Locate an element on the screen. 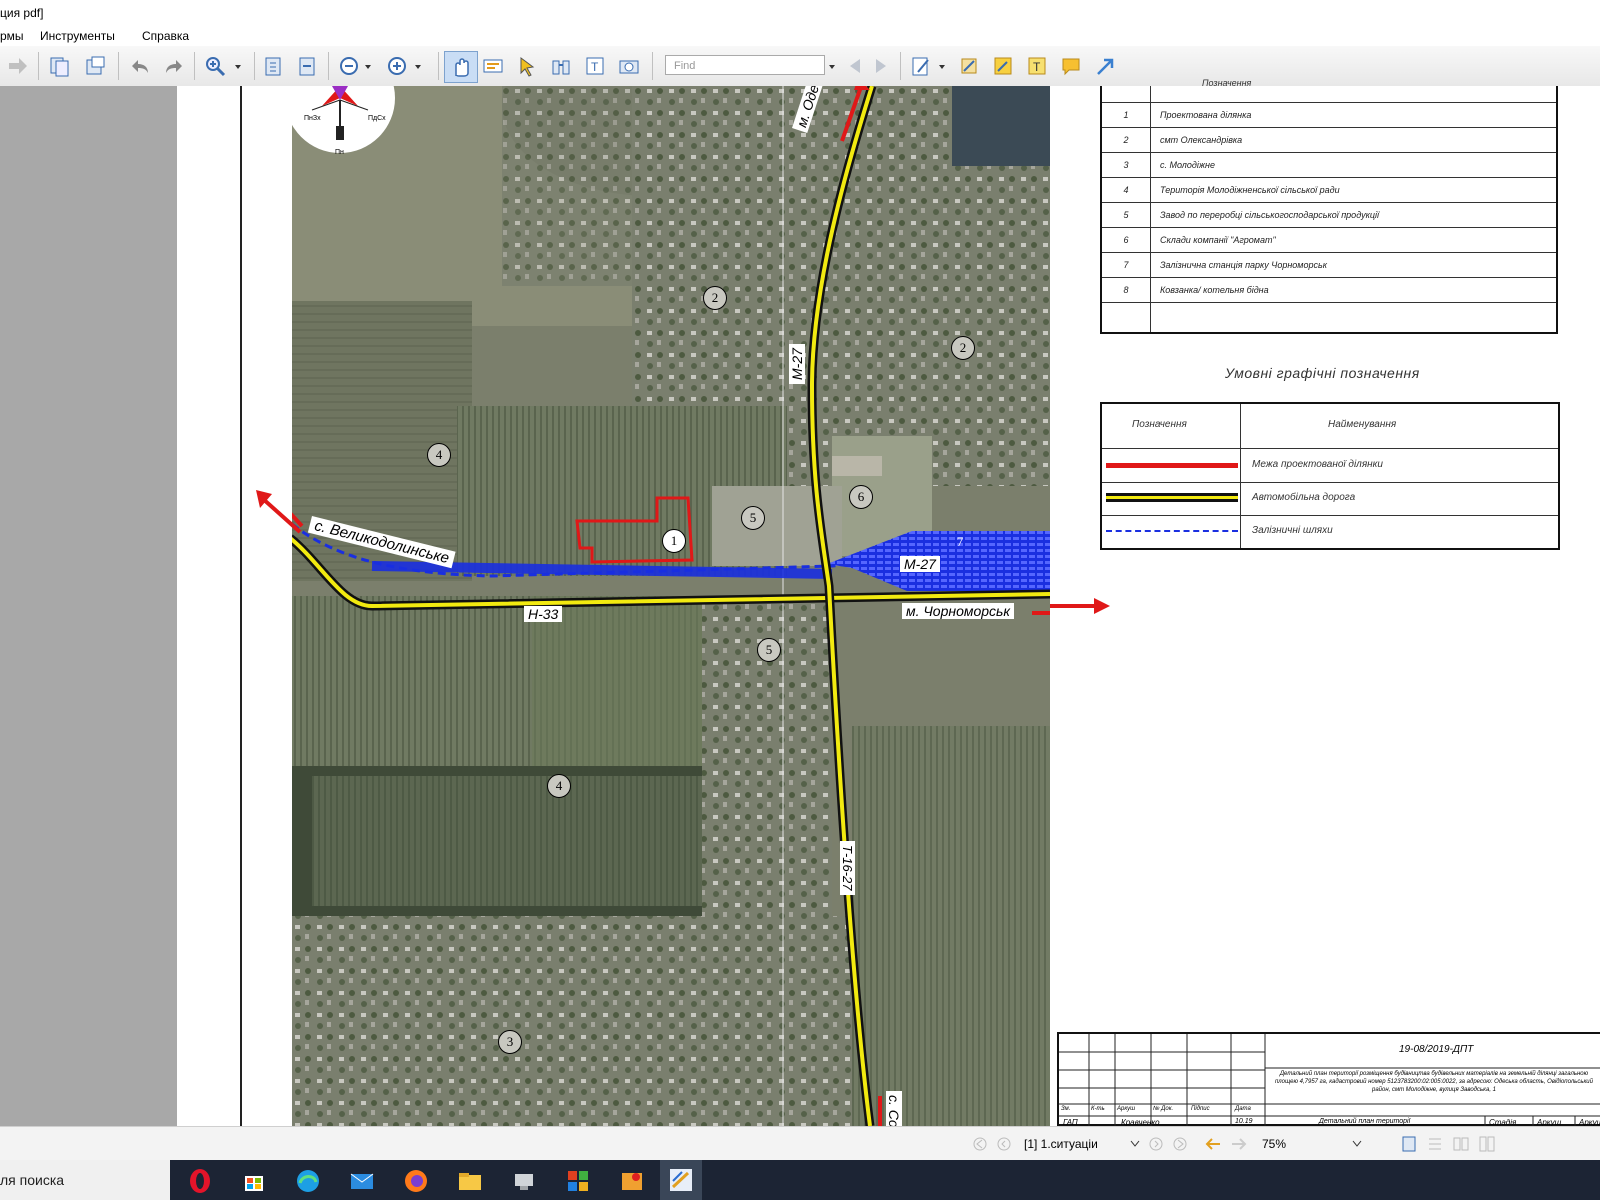  undo-icon is located at coordinates (139, 66).